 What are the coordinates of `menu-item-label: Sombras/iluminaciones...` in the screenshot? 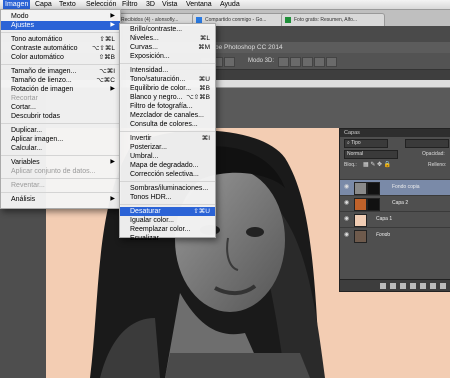 It's located at (169, 188).